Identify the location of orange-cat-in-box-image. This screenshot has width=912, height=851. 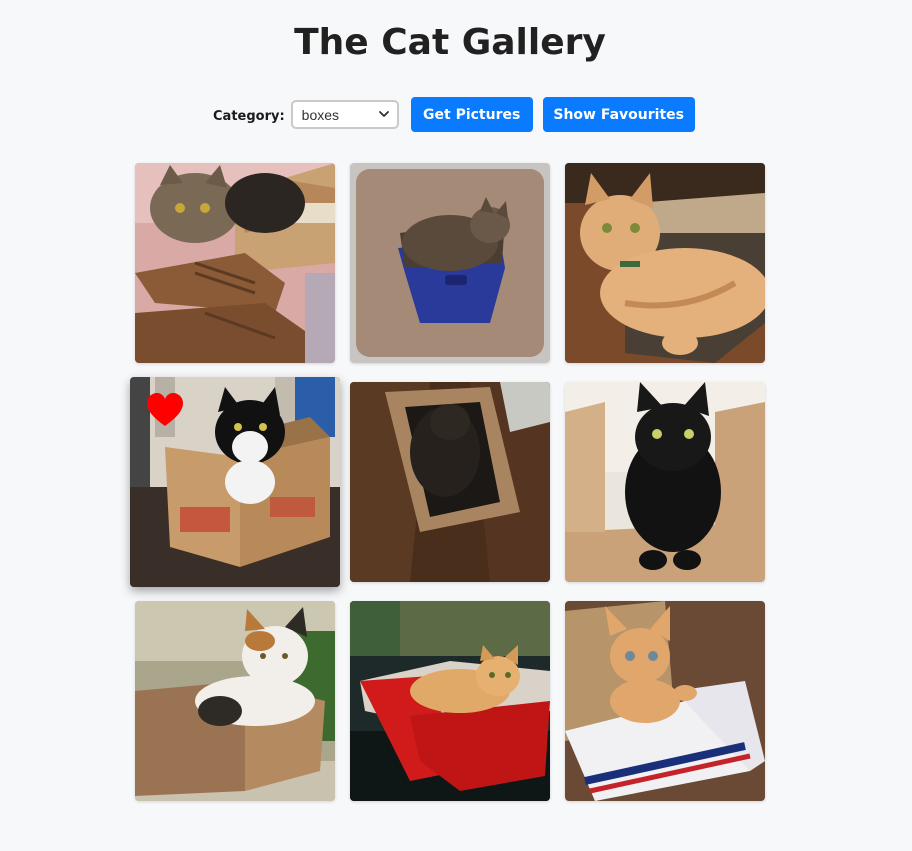
(665, 263).